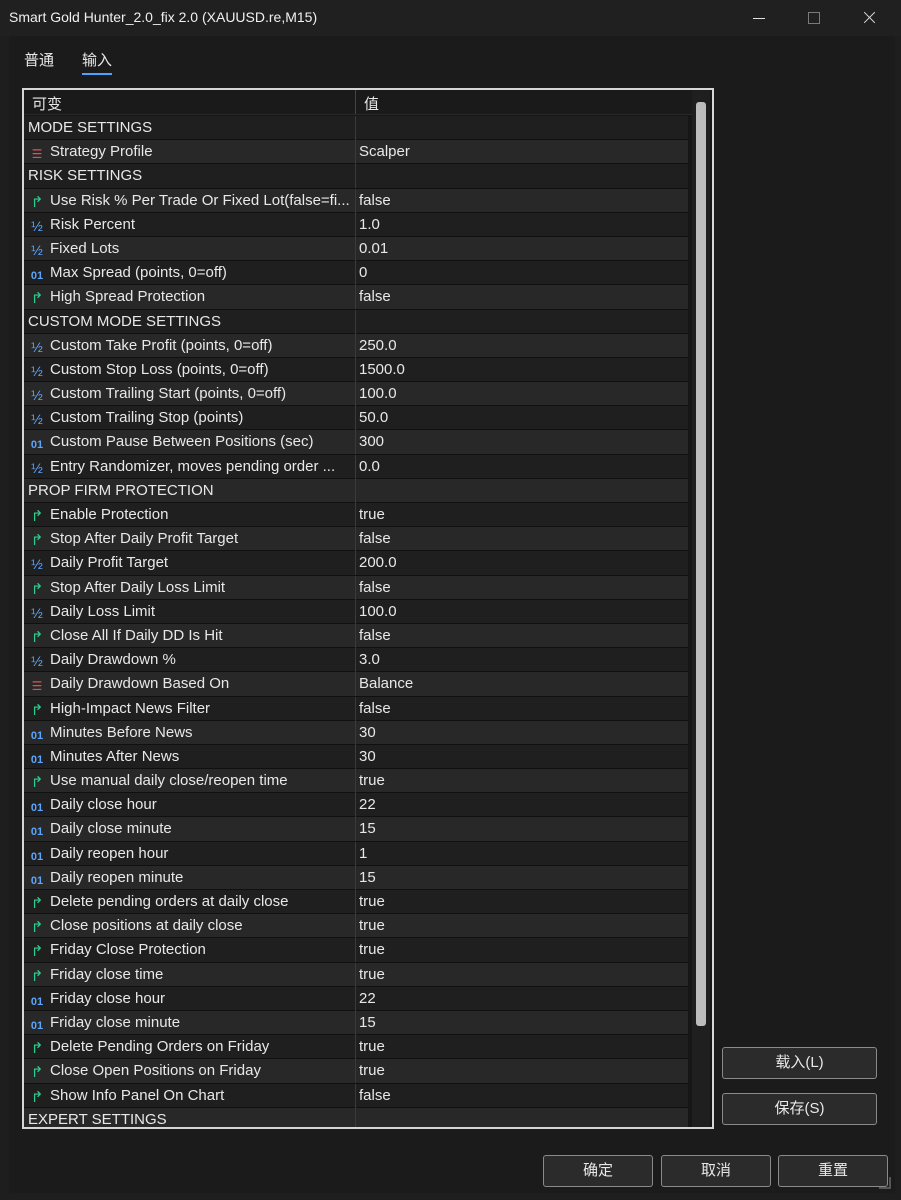 The image size is (901, 1200). Describe the element at coordinates (356, 611) in the screenshot. I see `table-row: Daily Loss Limit 100.0` at that location.